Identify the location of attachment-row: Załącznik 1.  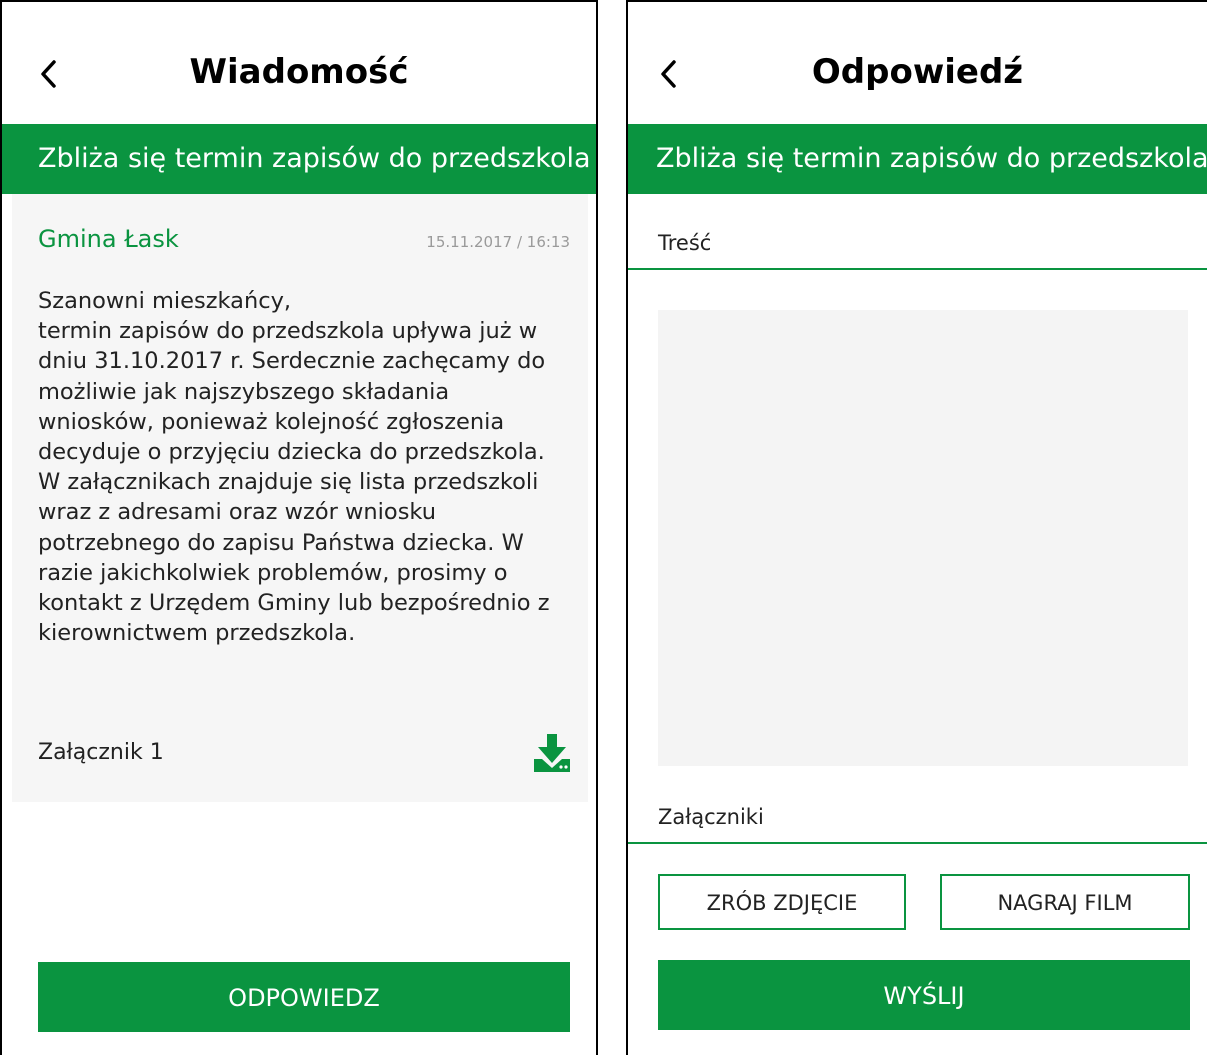
(305, 753).